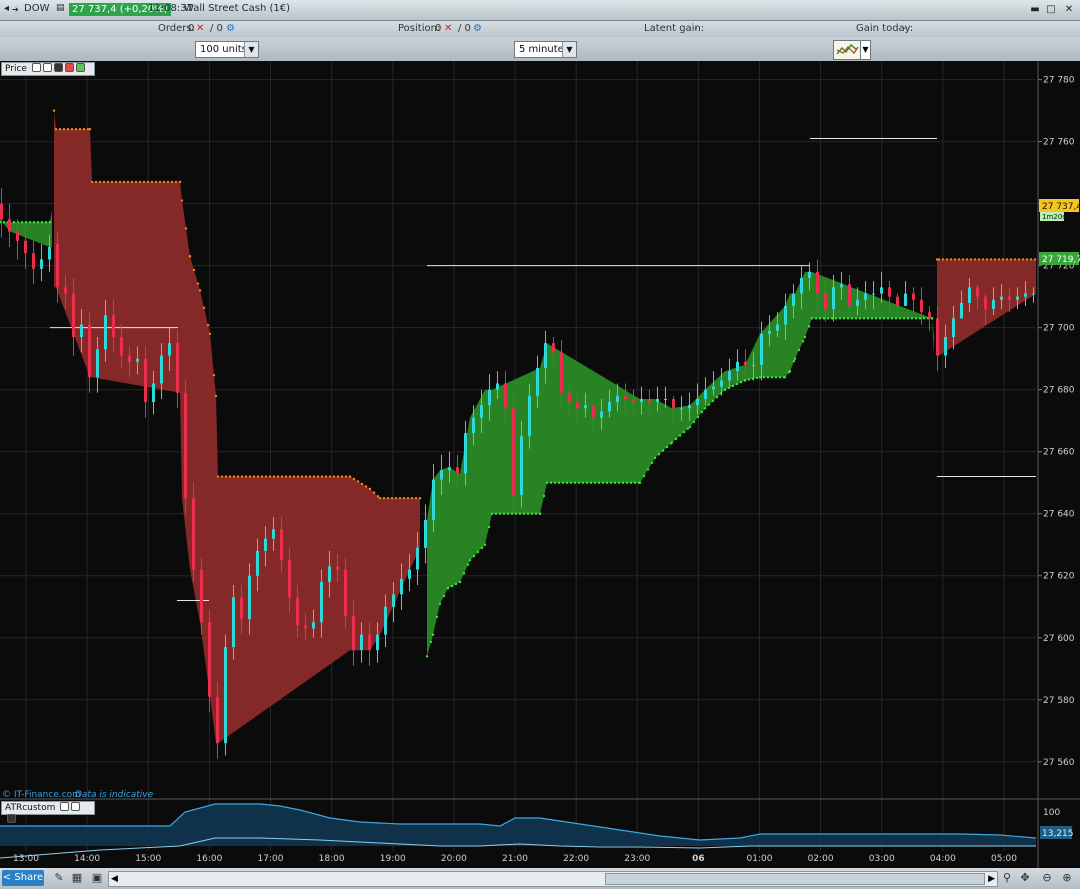 The image size is (1080, 889). Describe the element at coordinates (477, 28) in the screenshot. I see `position-settings-icon: ⚙` at that location.